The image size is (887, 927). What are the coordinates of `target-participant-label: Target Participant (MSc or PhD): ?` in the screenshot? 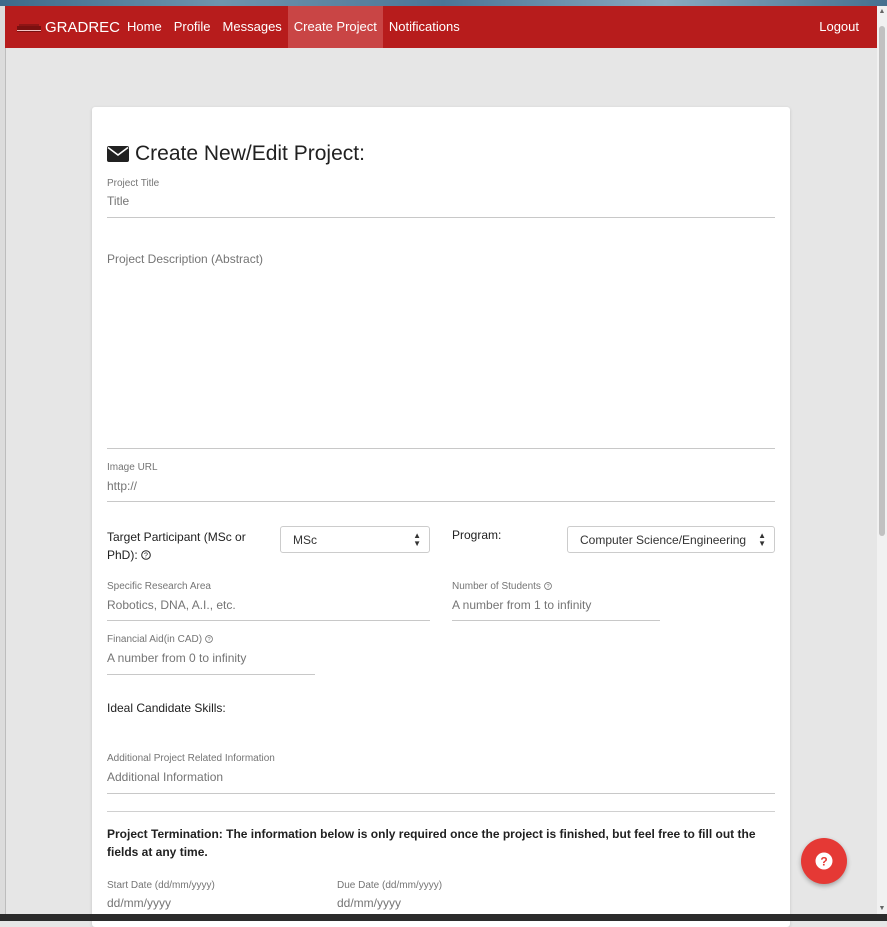 It's located at (187, 546).